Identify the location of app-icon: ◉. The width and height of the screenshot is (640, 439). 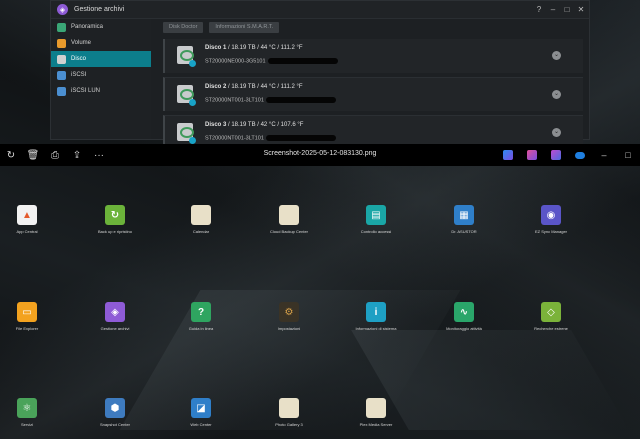
(551, 215).